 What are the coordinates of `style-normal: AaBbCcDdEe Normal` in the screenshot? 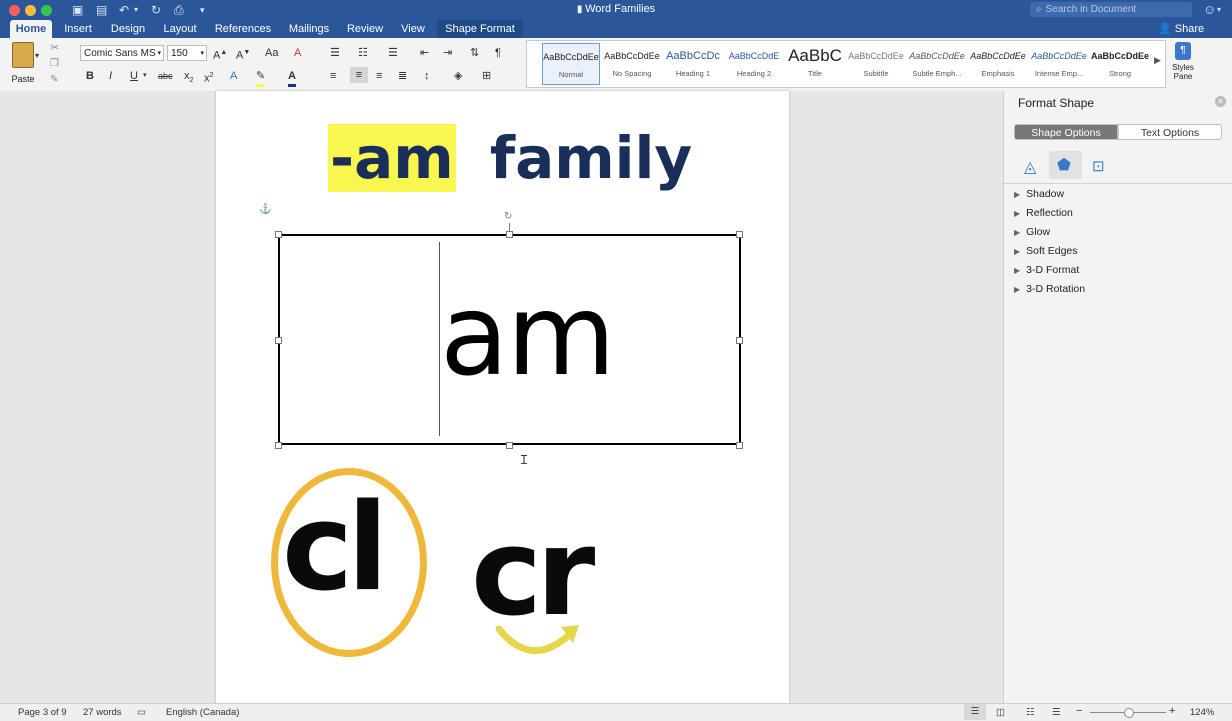 It's located at (571, 64).